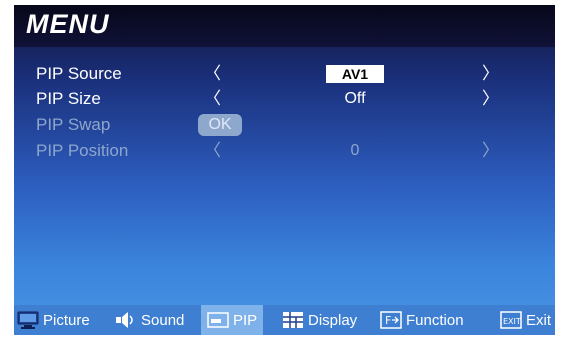 The width and height of the screenshot is (561, 337). Describe the element at coordinates (212, 74) in the screenshot. I see `pip-source-left-arrow-icon: 〈` at that location.